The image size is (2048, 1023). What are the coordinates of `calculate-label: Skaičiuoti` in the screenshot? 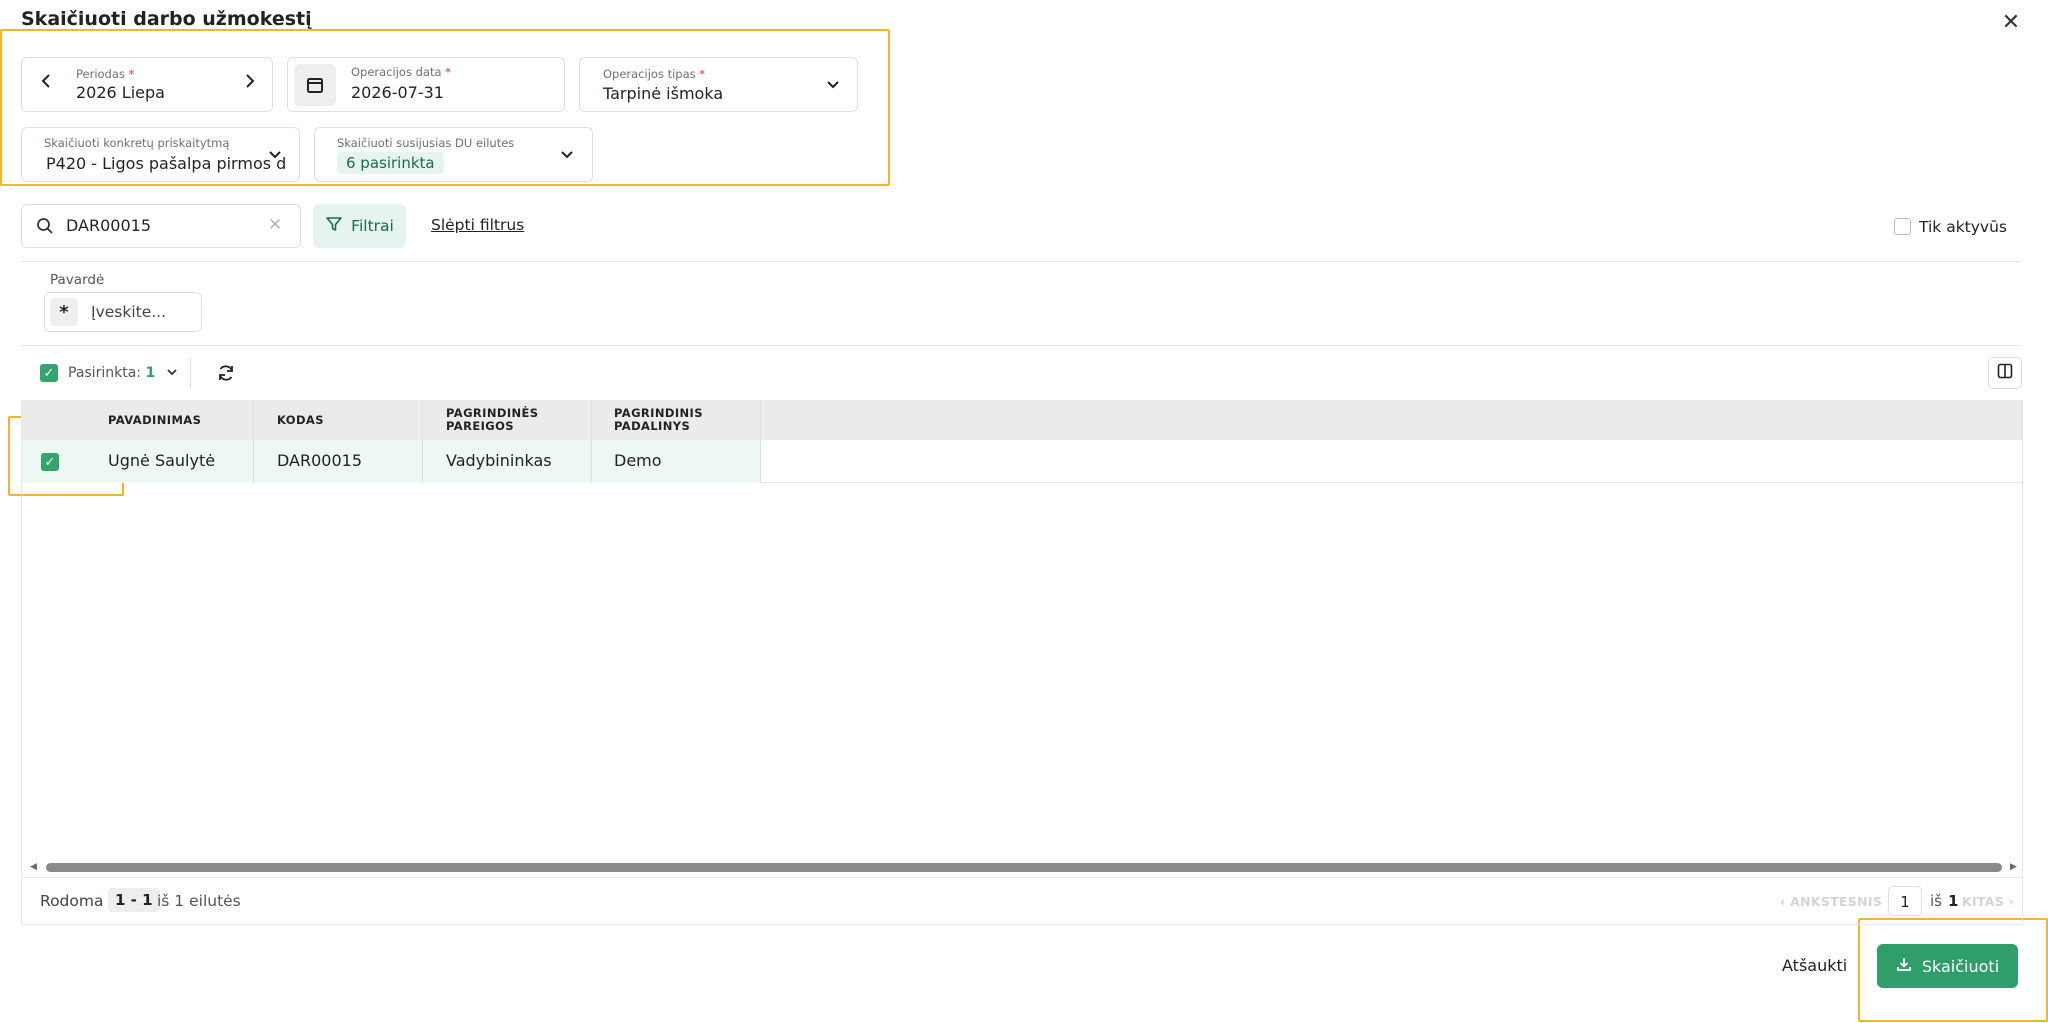 It's located at (1960, 966).